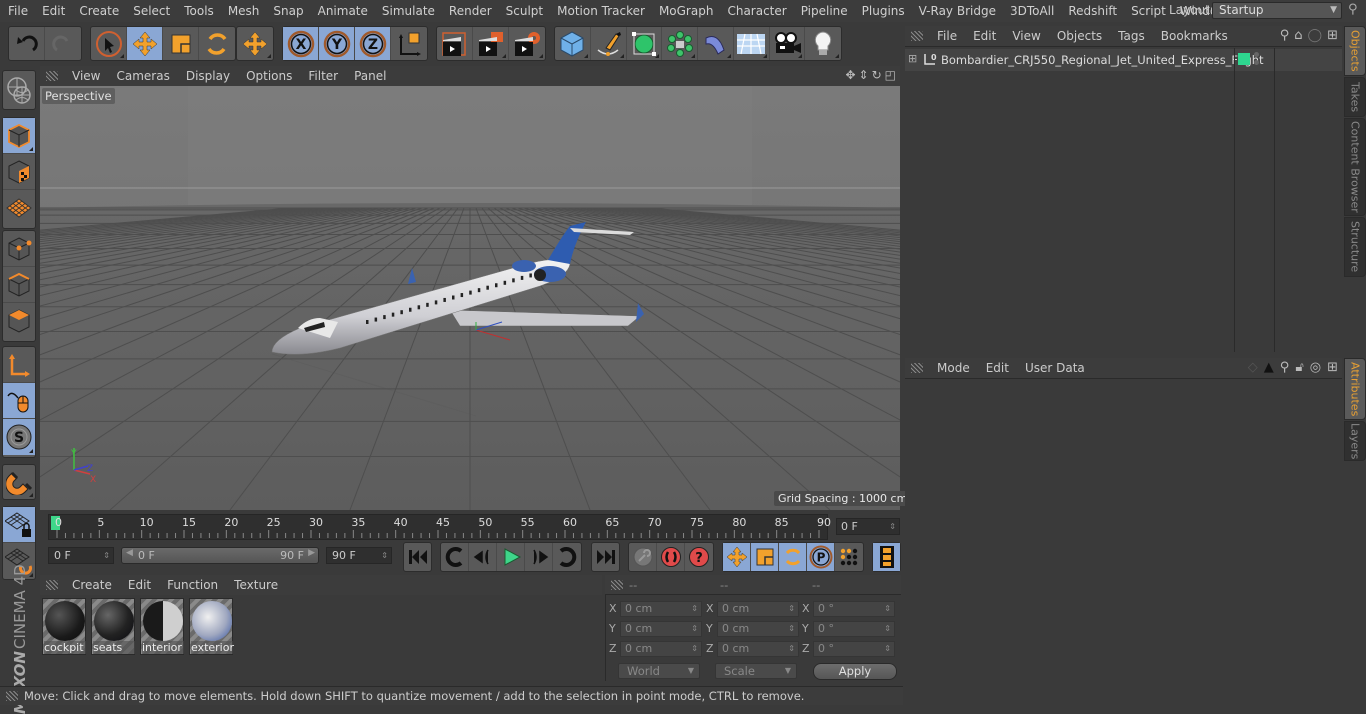 The height and width of the screenshot is (714, 1366). I want to click on menu-animate: Animate, so click(343, 11).